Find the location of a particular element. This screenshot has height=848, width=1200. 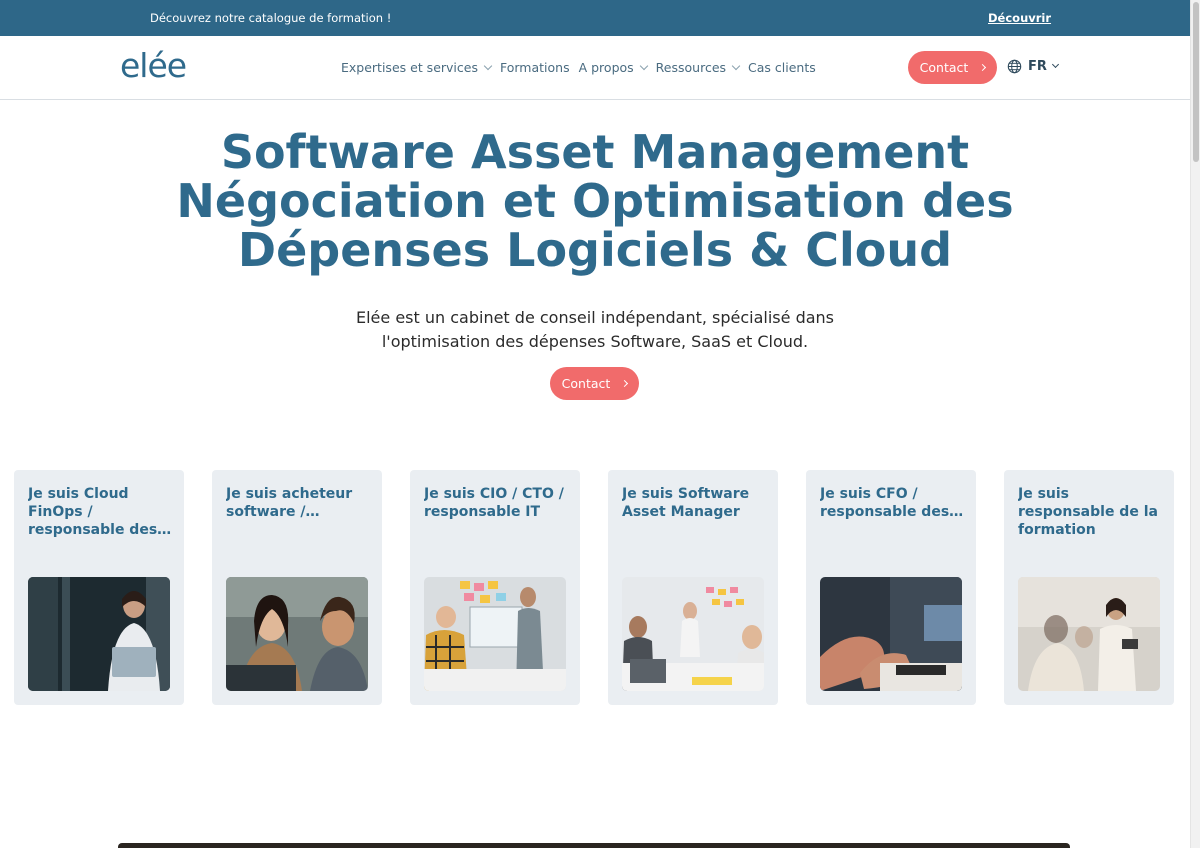

nav-item-label: Formations is located at coordinates (534, 67).